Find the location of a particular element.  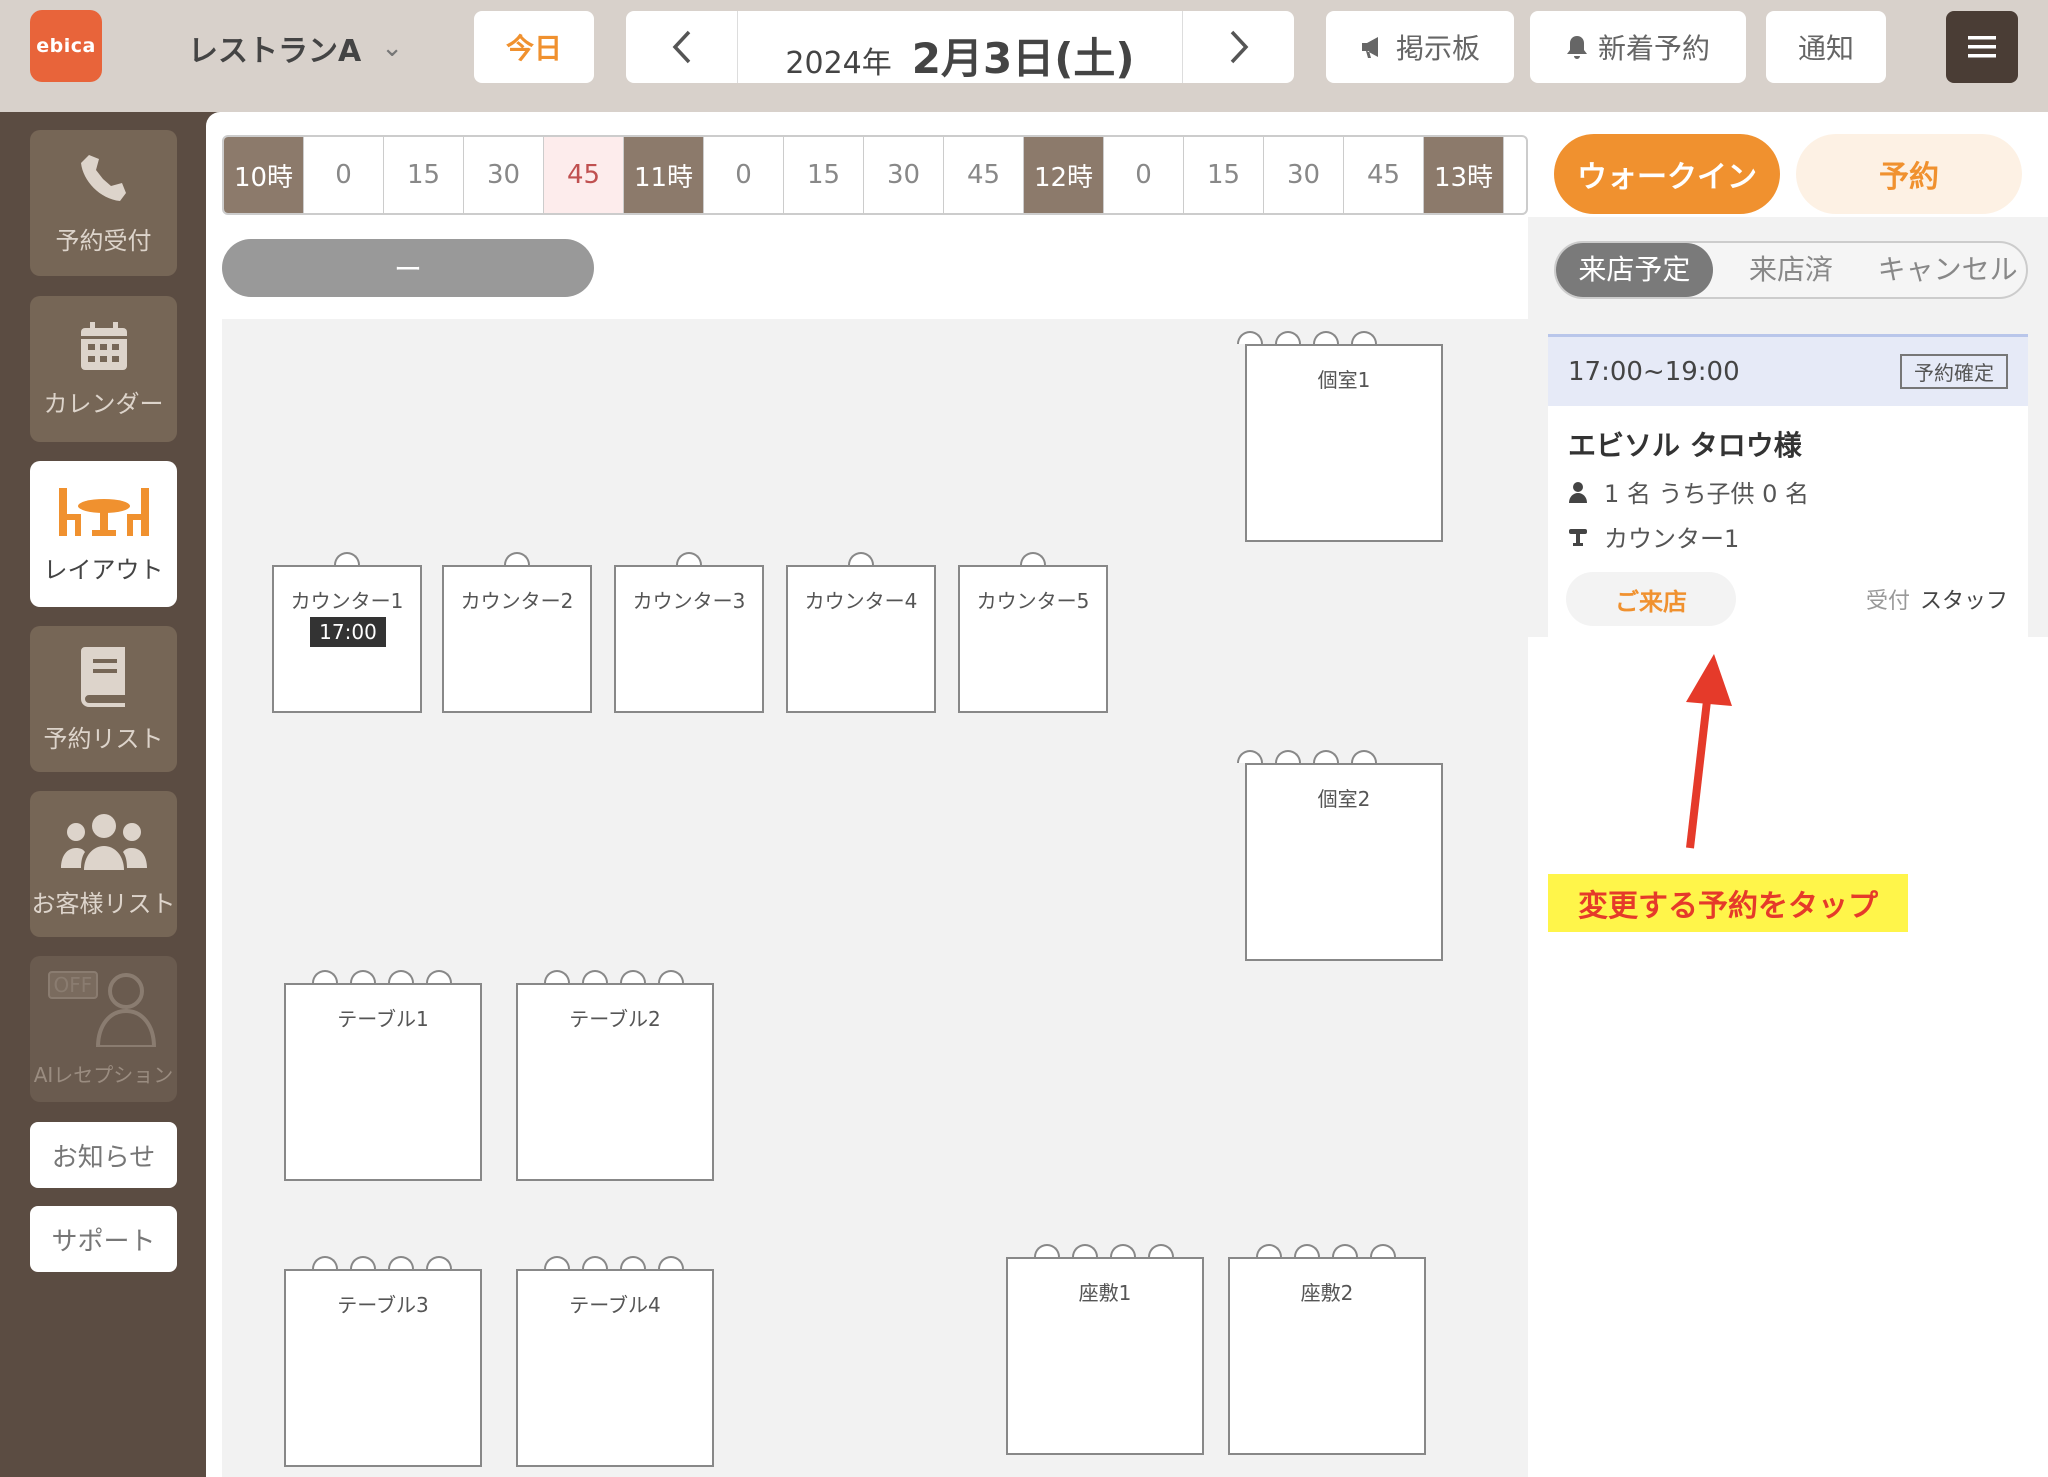

support-button: サポート is located at coordinates (103, 1239).